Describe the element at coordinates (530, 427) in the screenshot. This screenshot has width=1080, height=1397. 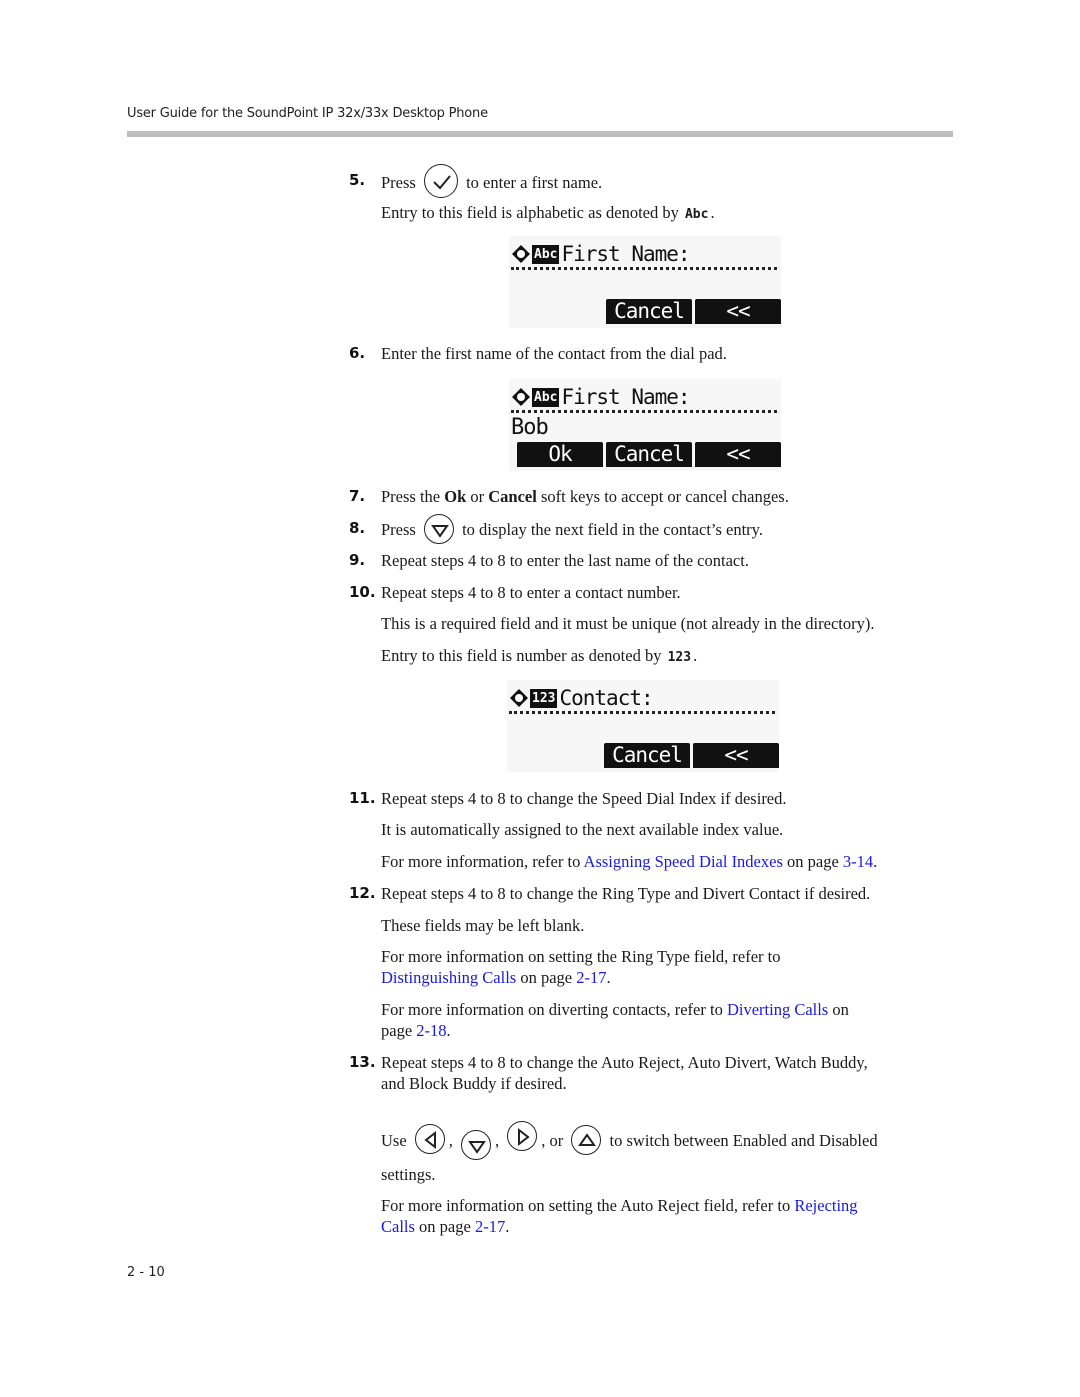
I see `field-value: Bob` at that location.